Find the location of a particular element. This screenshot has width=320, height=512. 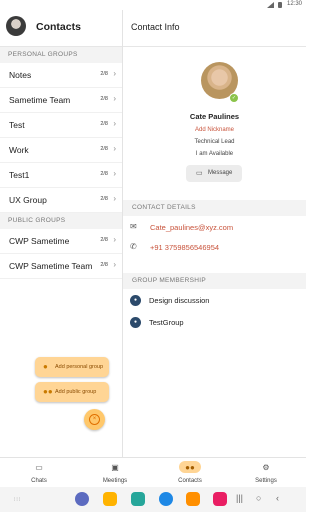

add-public-group-button: ●● Add public group is located at coordinates (72, 392).